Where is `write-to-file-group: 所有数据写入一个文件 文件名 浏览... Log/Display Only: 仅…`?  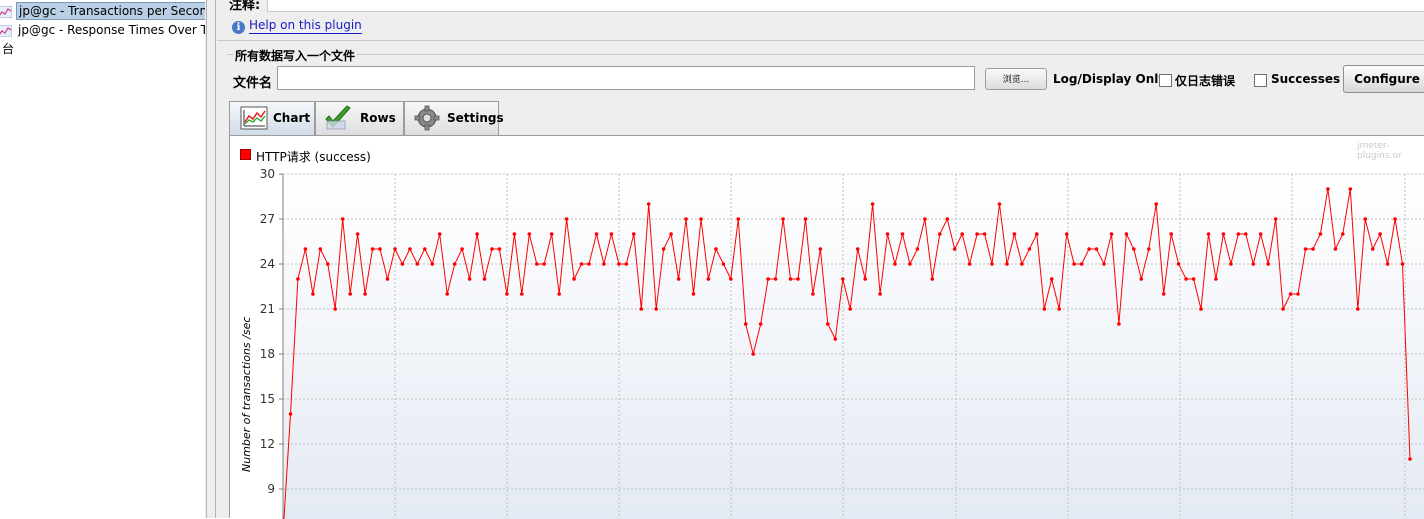 write-to-file-group: 所有数据写入一个文件 文件名 浏览... Log/Display Only: 仅… is located at coordinates (825, 71).